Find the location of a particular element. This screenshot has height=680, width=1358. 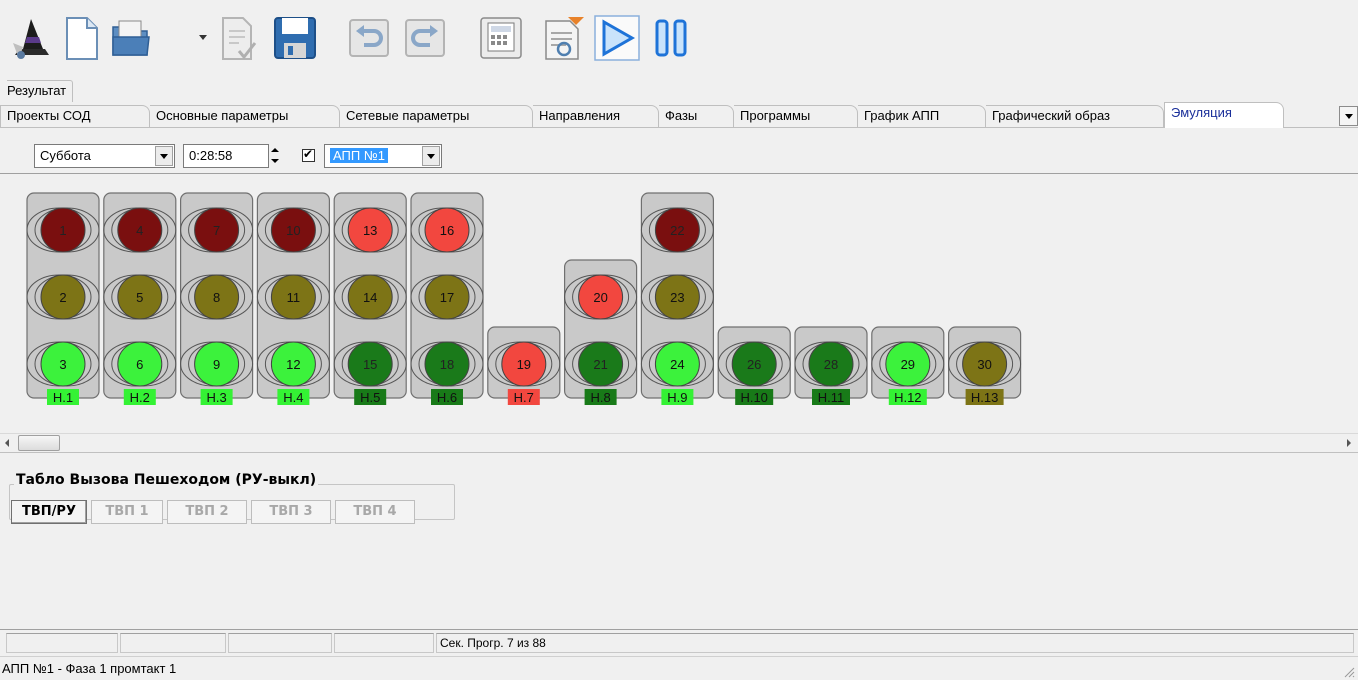

calculator-button is located at coordinates (501, 38).